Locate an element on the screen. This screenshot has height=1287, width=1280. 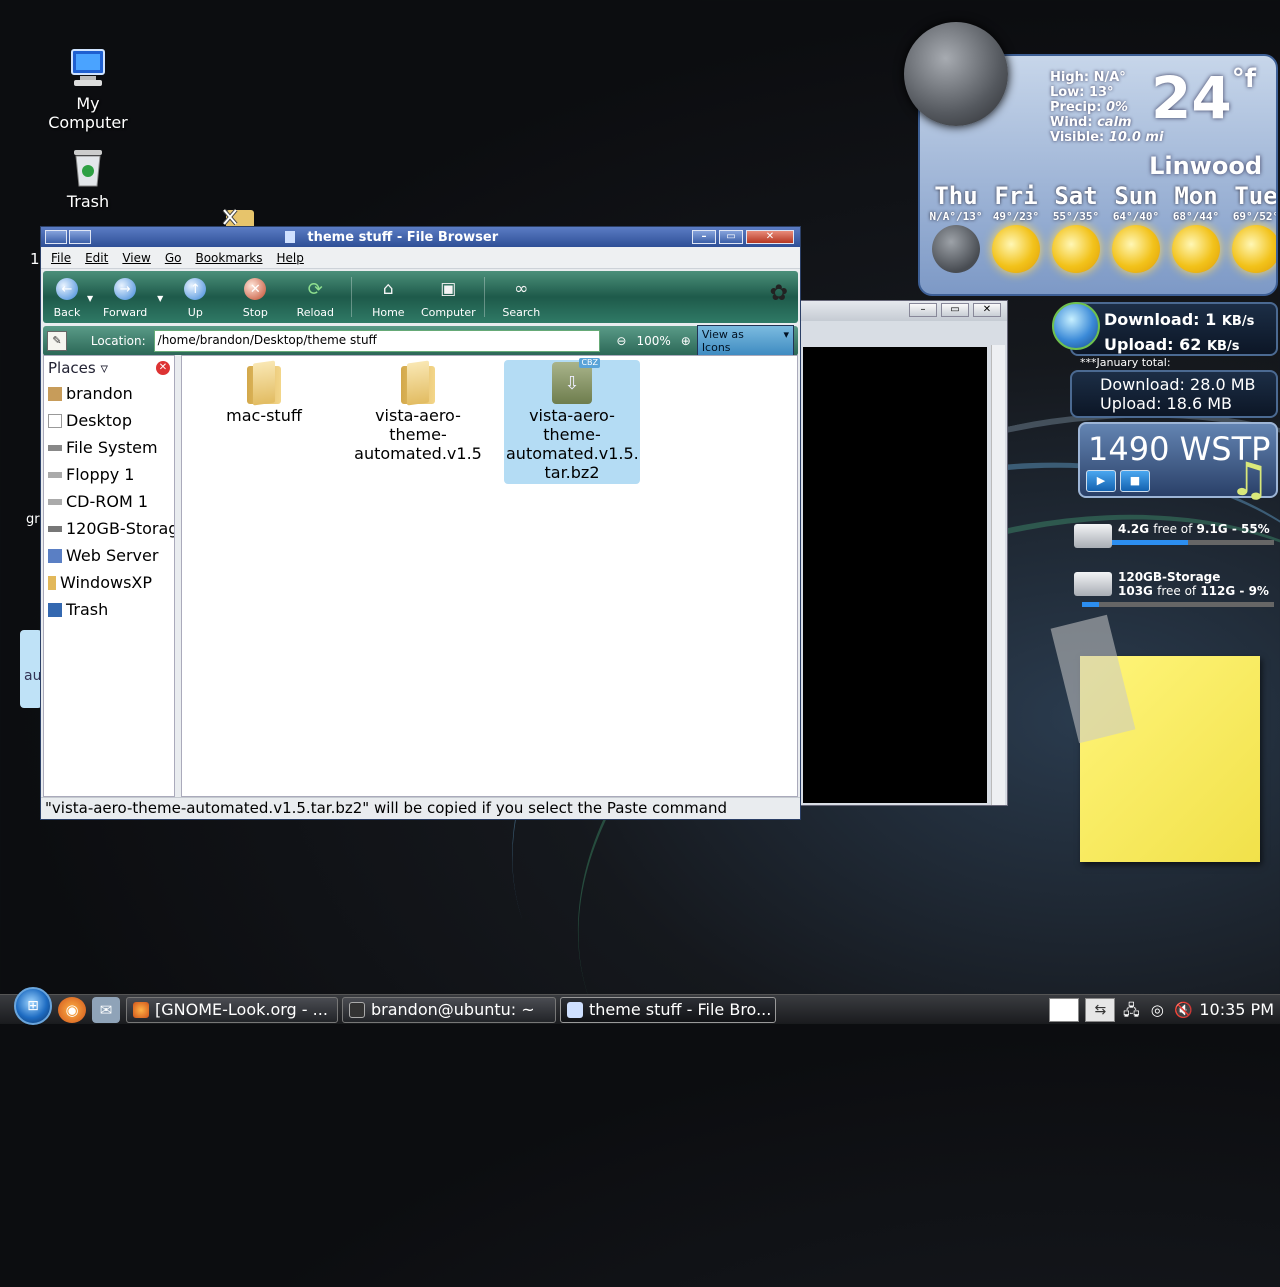
network-manager-icon: ◎ is located at coordinates (1157, 1010).